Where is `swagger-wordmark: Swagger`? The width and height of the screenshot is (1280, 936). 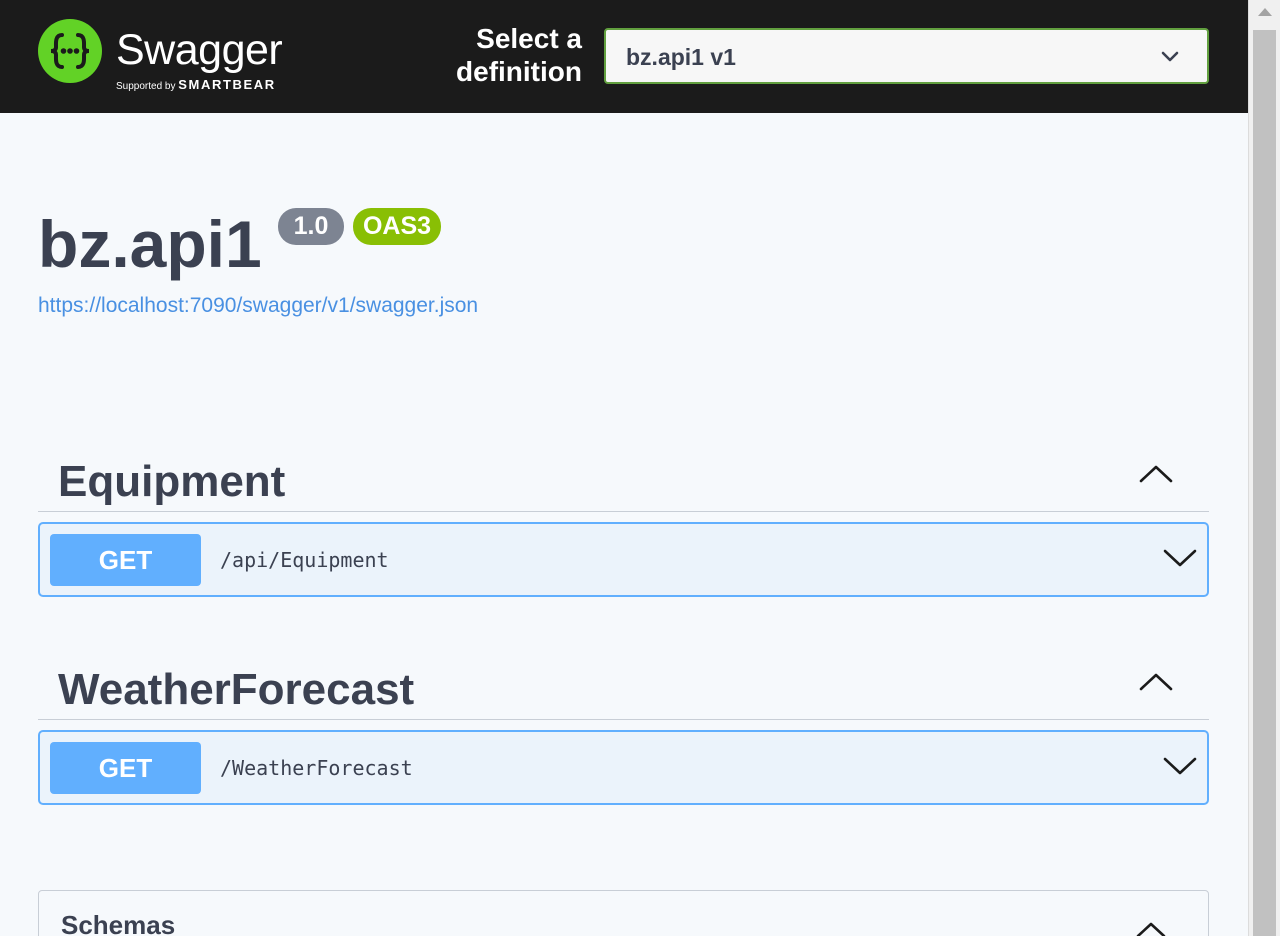
swagger-wordmark: Swagger is located at coordinates (199, 50).